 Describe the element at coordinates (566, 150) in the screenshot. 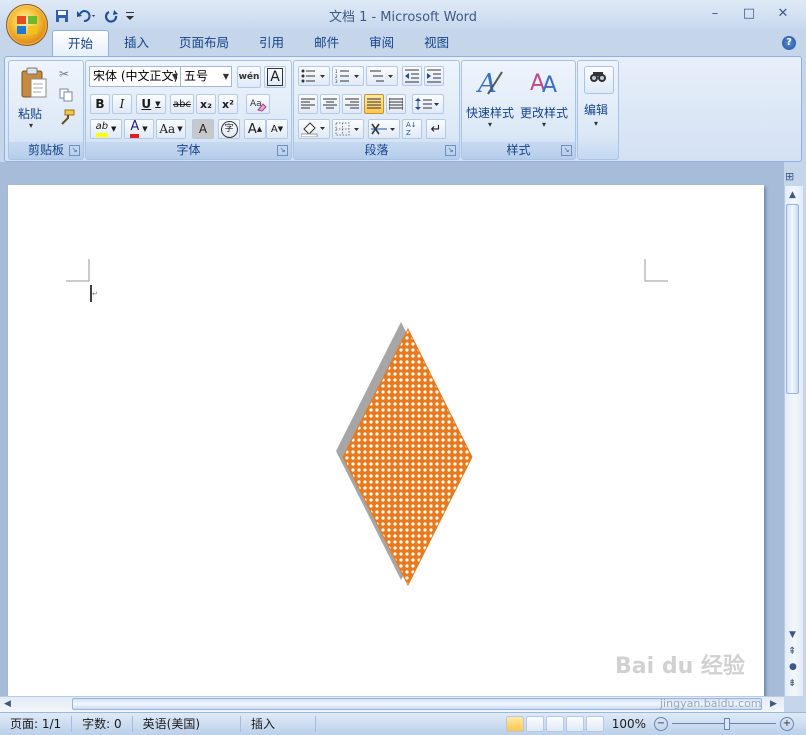

I see `styles-launcher-icon: ↘` at that location.